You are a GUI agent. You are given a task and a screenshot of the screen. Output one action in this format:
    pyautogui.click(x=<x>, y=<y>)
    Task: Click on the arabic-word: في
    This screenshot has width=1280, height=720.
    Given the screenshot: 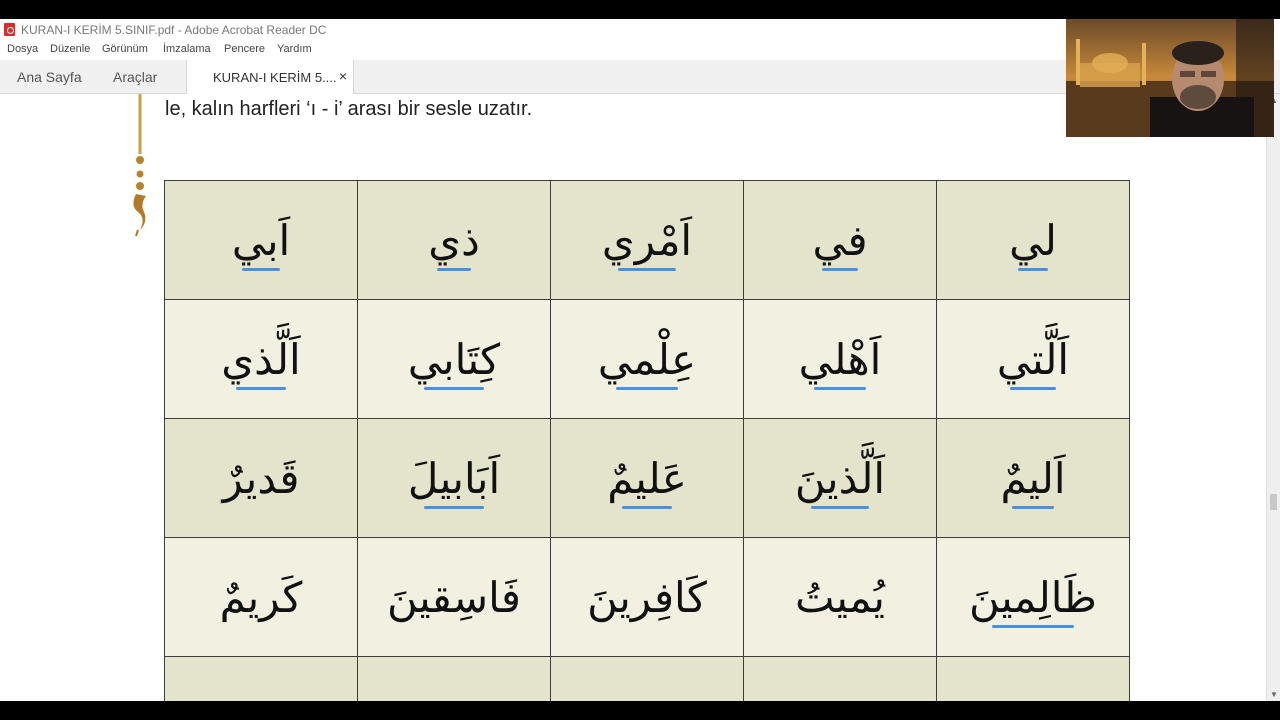 What is the action you would take?
    pyautogui.click(x=840, y=243)
    